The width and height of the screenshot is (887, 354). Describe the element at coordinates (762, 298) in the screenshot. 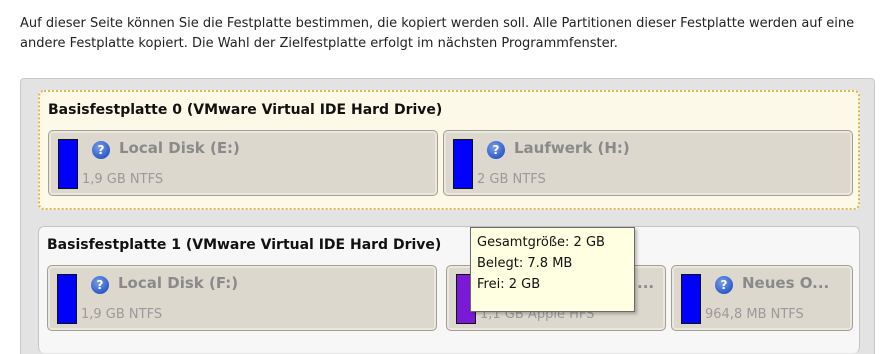

I see `partition-neues-o: ? Neues O... 964,8 MB NTFS` at that location.